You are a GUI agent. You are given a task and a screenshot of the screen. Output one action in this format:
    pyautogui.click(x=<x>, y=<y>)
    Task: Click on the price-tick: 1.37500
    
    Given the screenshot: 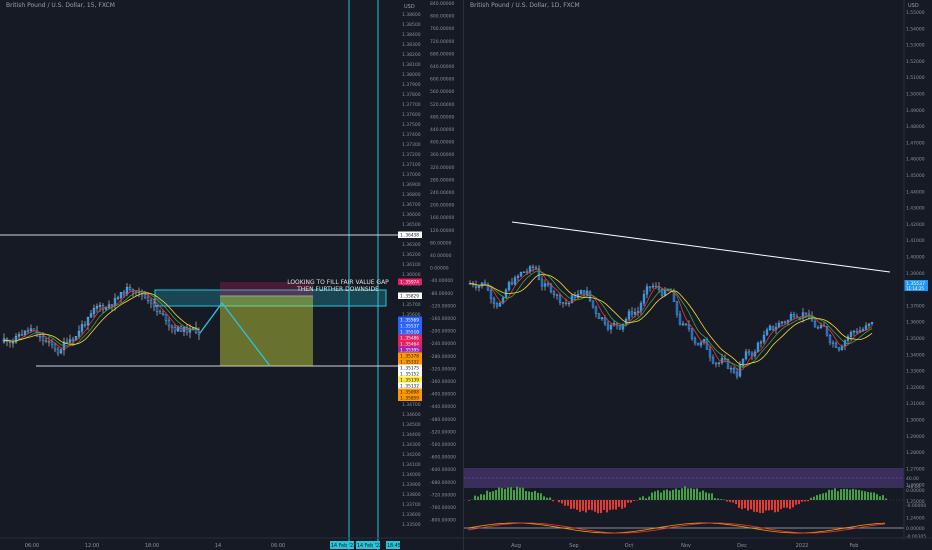 What is the action you would take?
    pyautogui.click(x=411, y=125)
    